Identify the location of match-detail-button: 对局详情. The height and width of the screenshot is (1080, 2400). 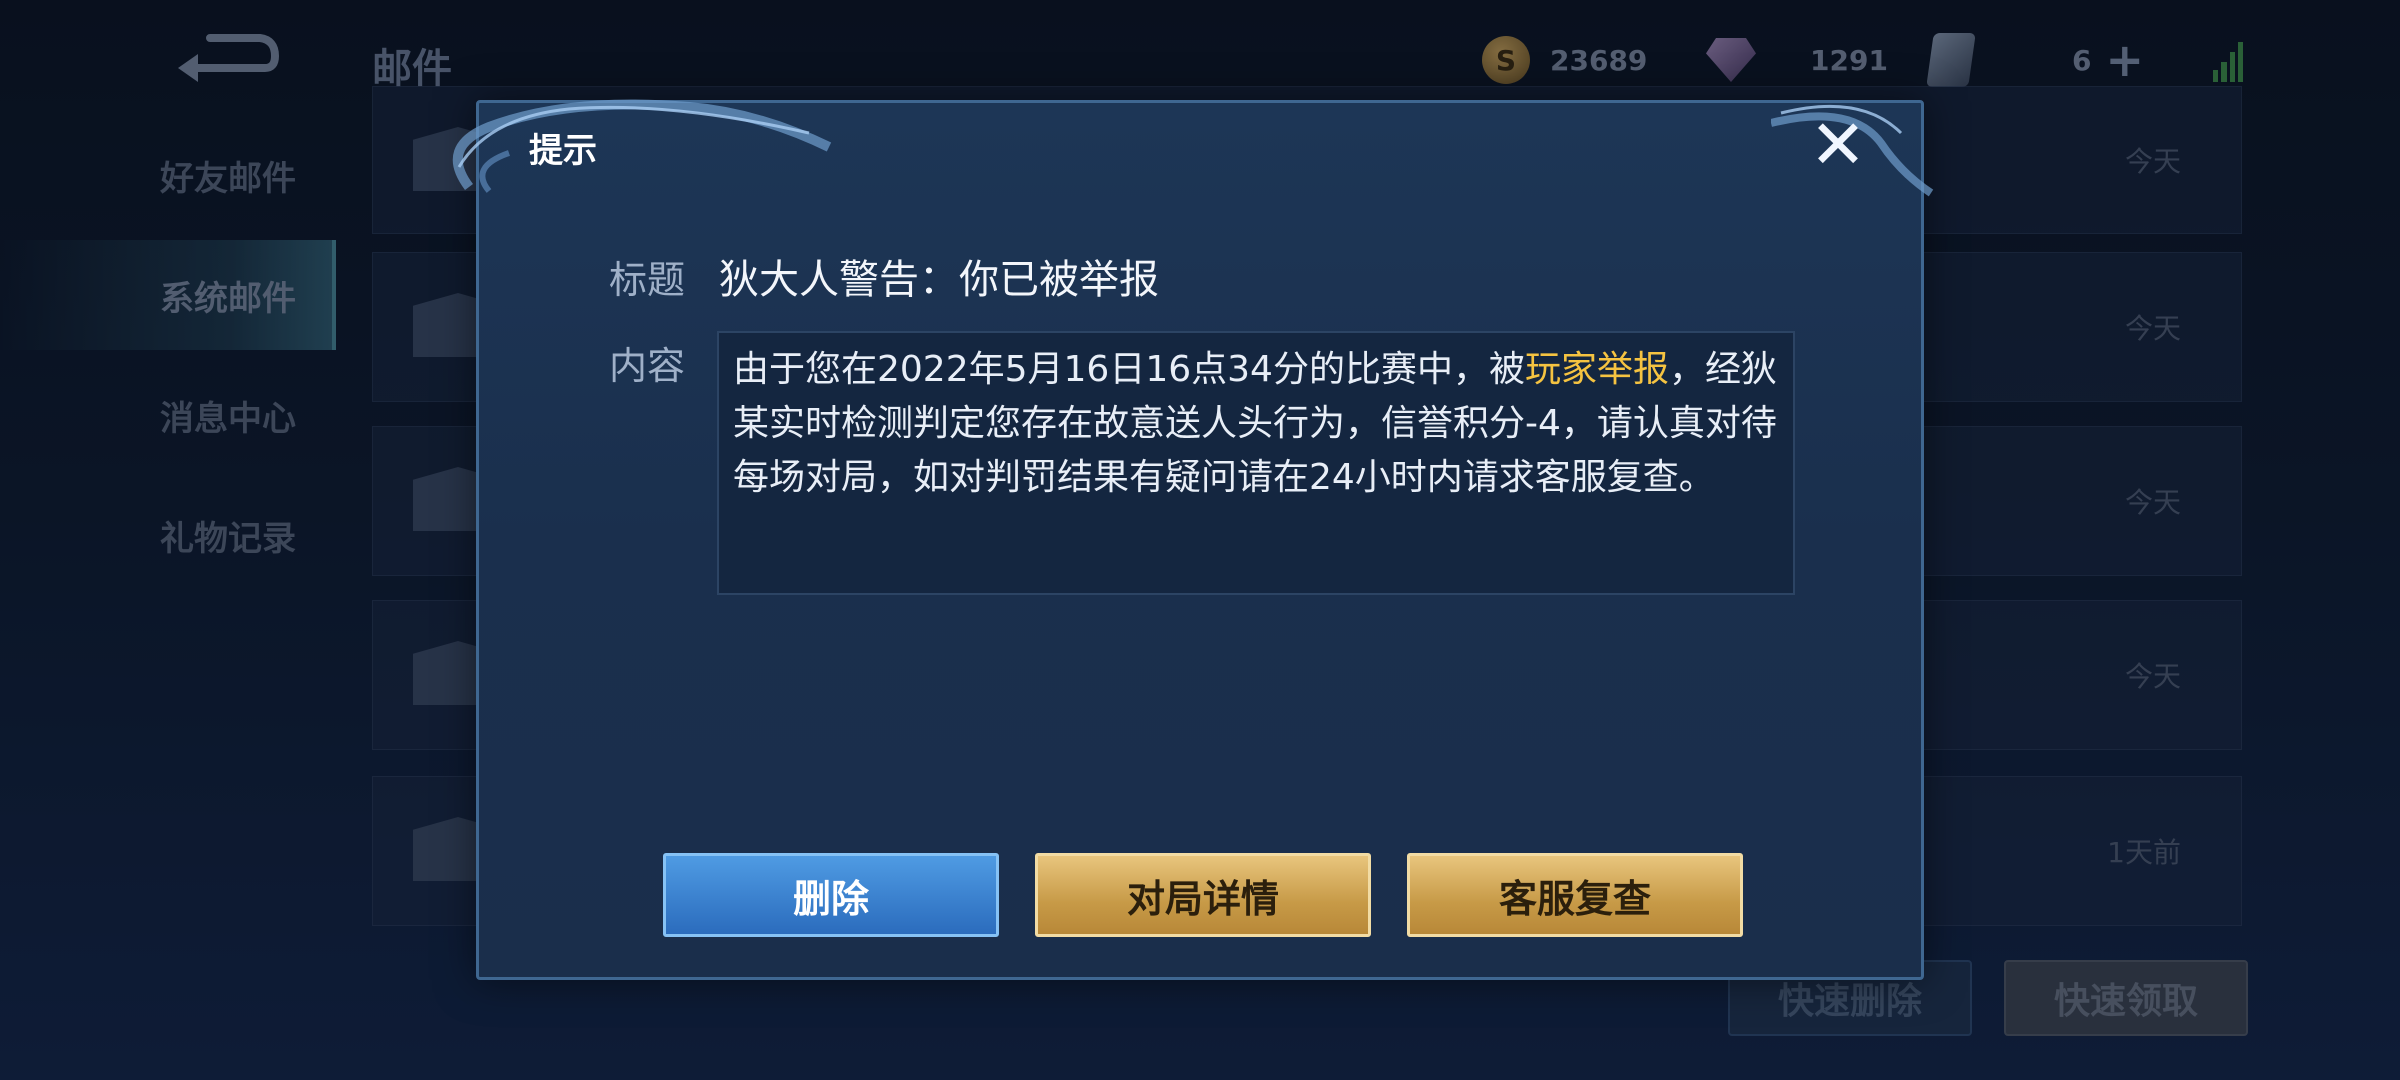
(1203, 895).